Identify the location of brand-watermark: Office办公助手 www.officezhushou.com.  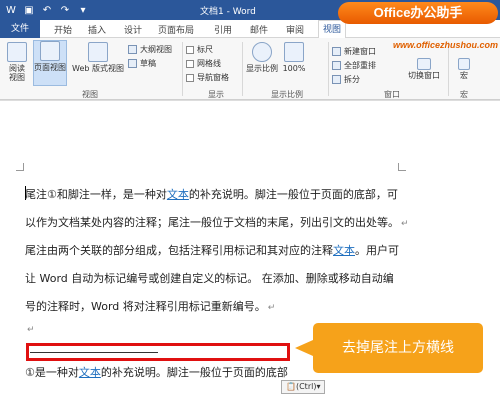
(418, 26).